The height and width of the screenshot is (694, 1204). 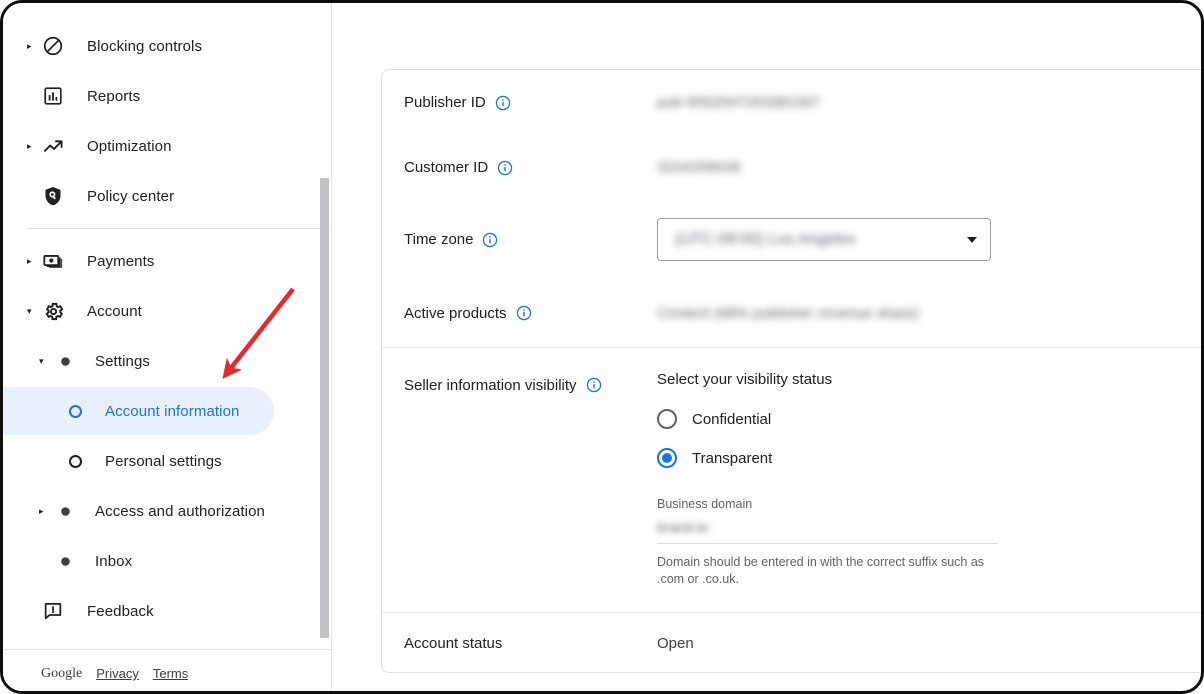 I want to click on sidebar-item-label: Feedback, so click(x=120, y=611).